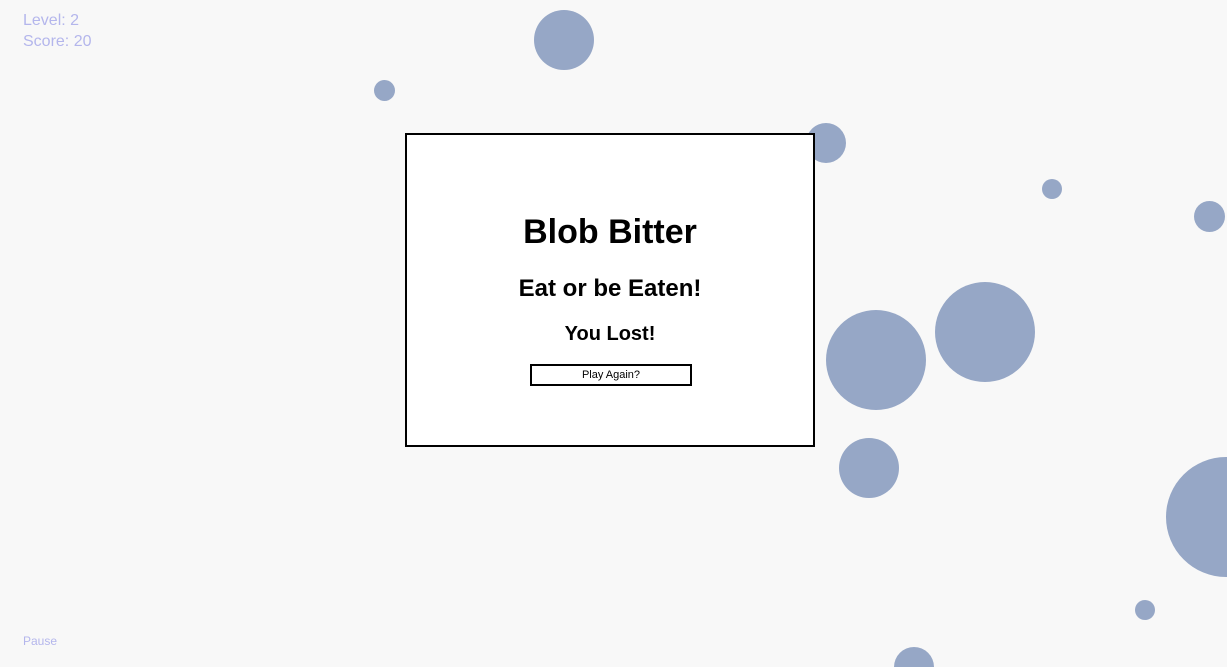 The height and width of the screenshot is (667, 1227). Describe the element at coordinates (610, 334) in the screenshot. I see `game-result: You Lost!` at that location.